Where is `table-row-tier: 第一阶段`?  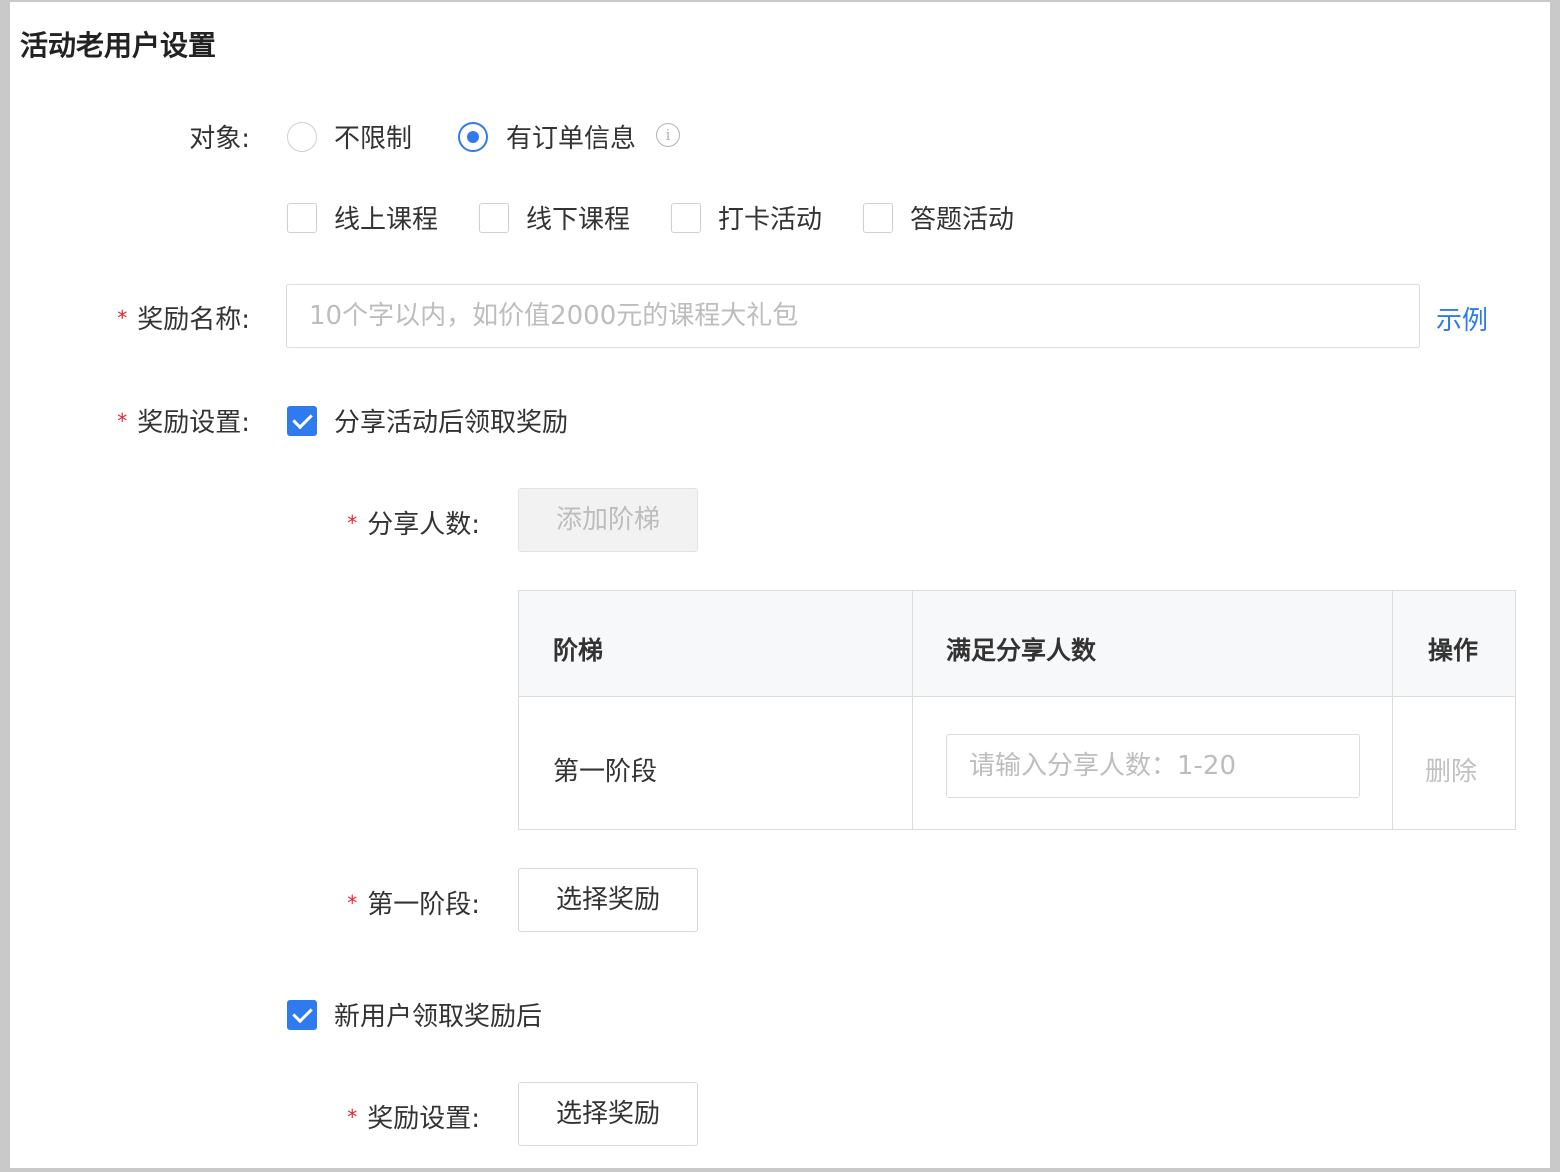
table-row-tier: 第一阶段 is located at coordinates (605, 772).